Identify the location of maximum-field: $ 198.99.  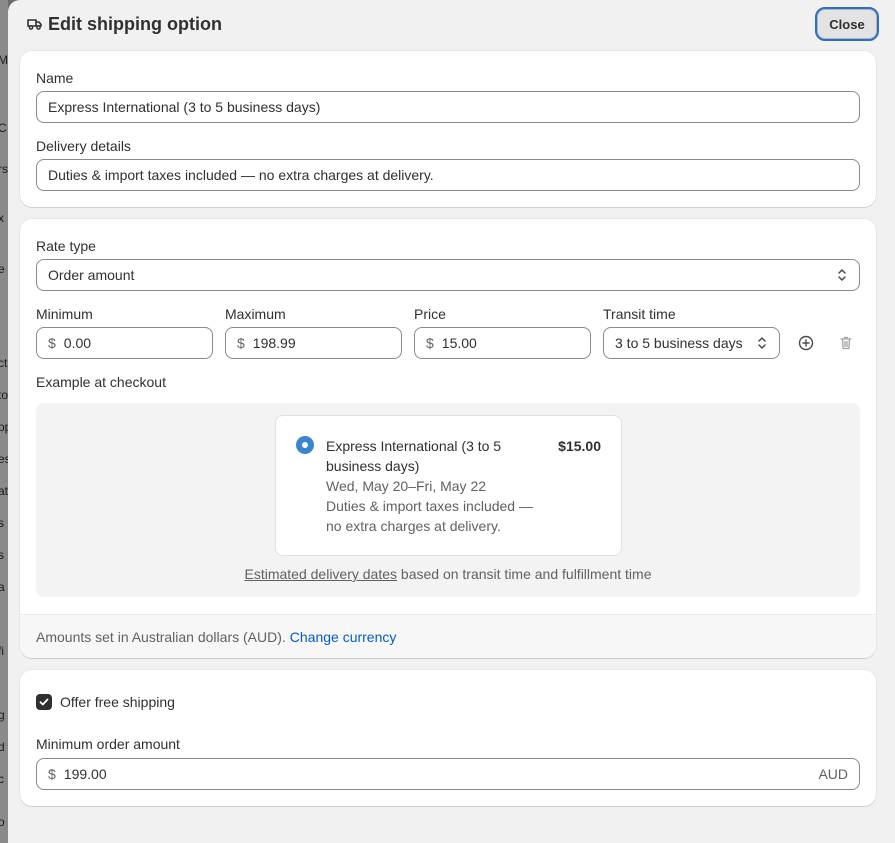
(313, 343).